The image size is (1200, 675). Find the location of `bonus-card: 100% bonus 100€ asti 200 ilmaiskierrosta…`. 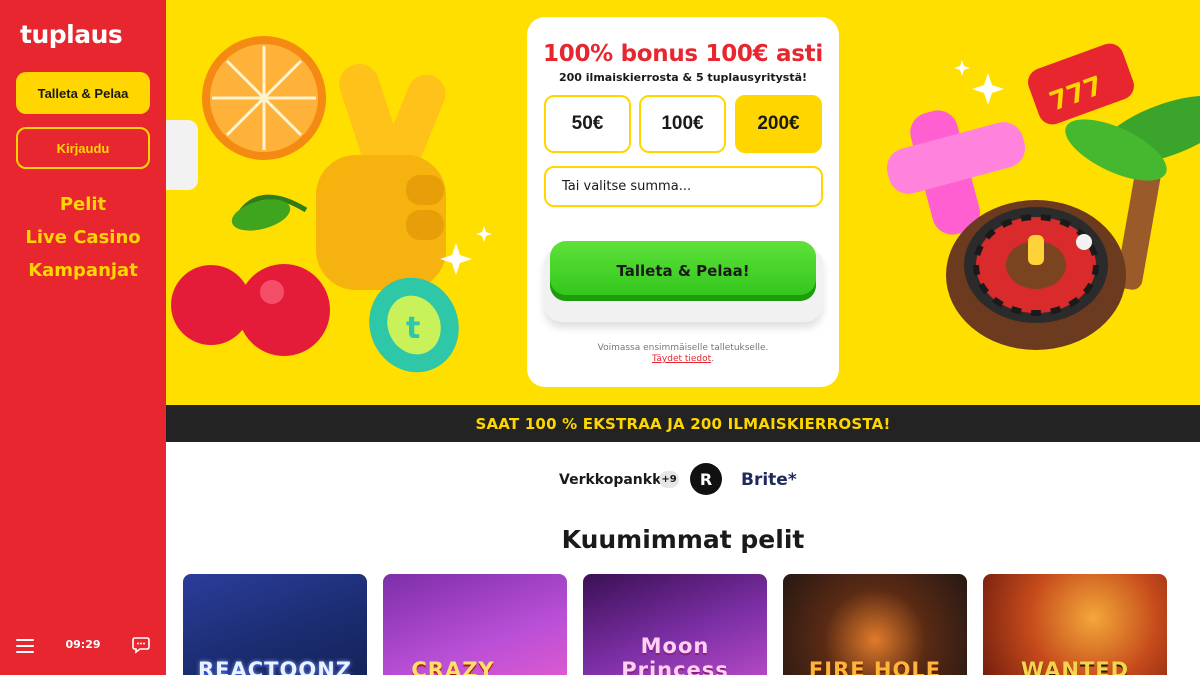

bonus-card: 100% bonus 100€ asti 200 ilmaiskierrosta… is located at coordinates (683, 202).